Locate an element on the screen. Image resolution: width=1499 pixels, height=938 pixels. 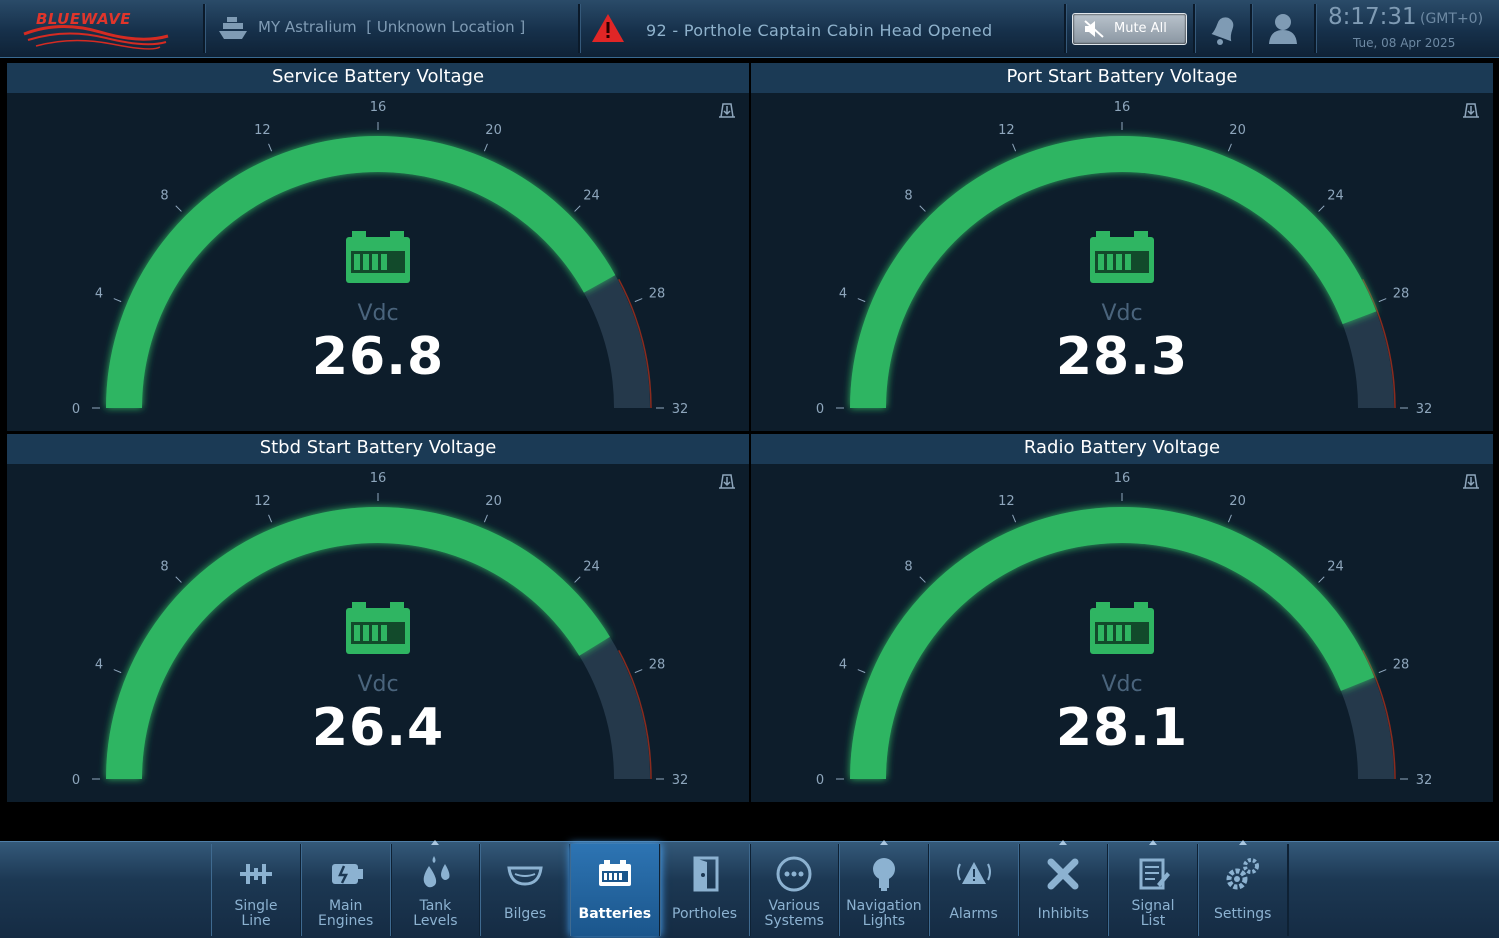
alarm-code: 92 is located at coordinates (656, 30).